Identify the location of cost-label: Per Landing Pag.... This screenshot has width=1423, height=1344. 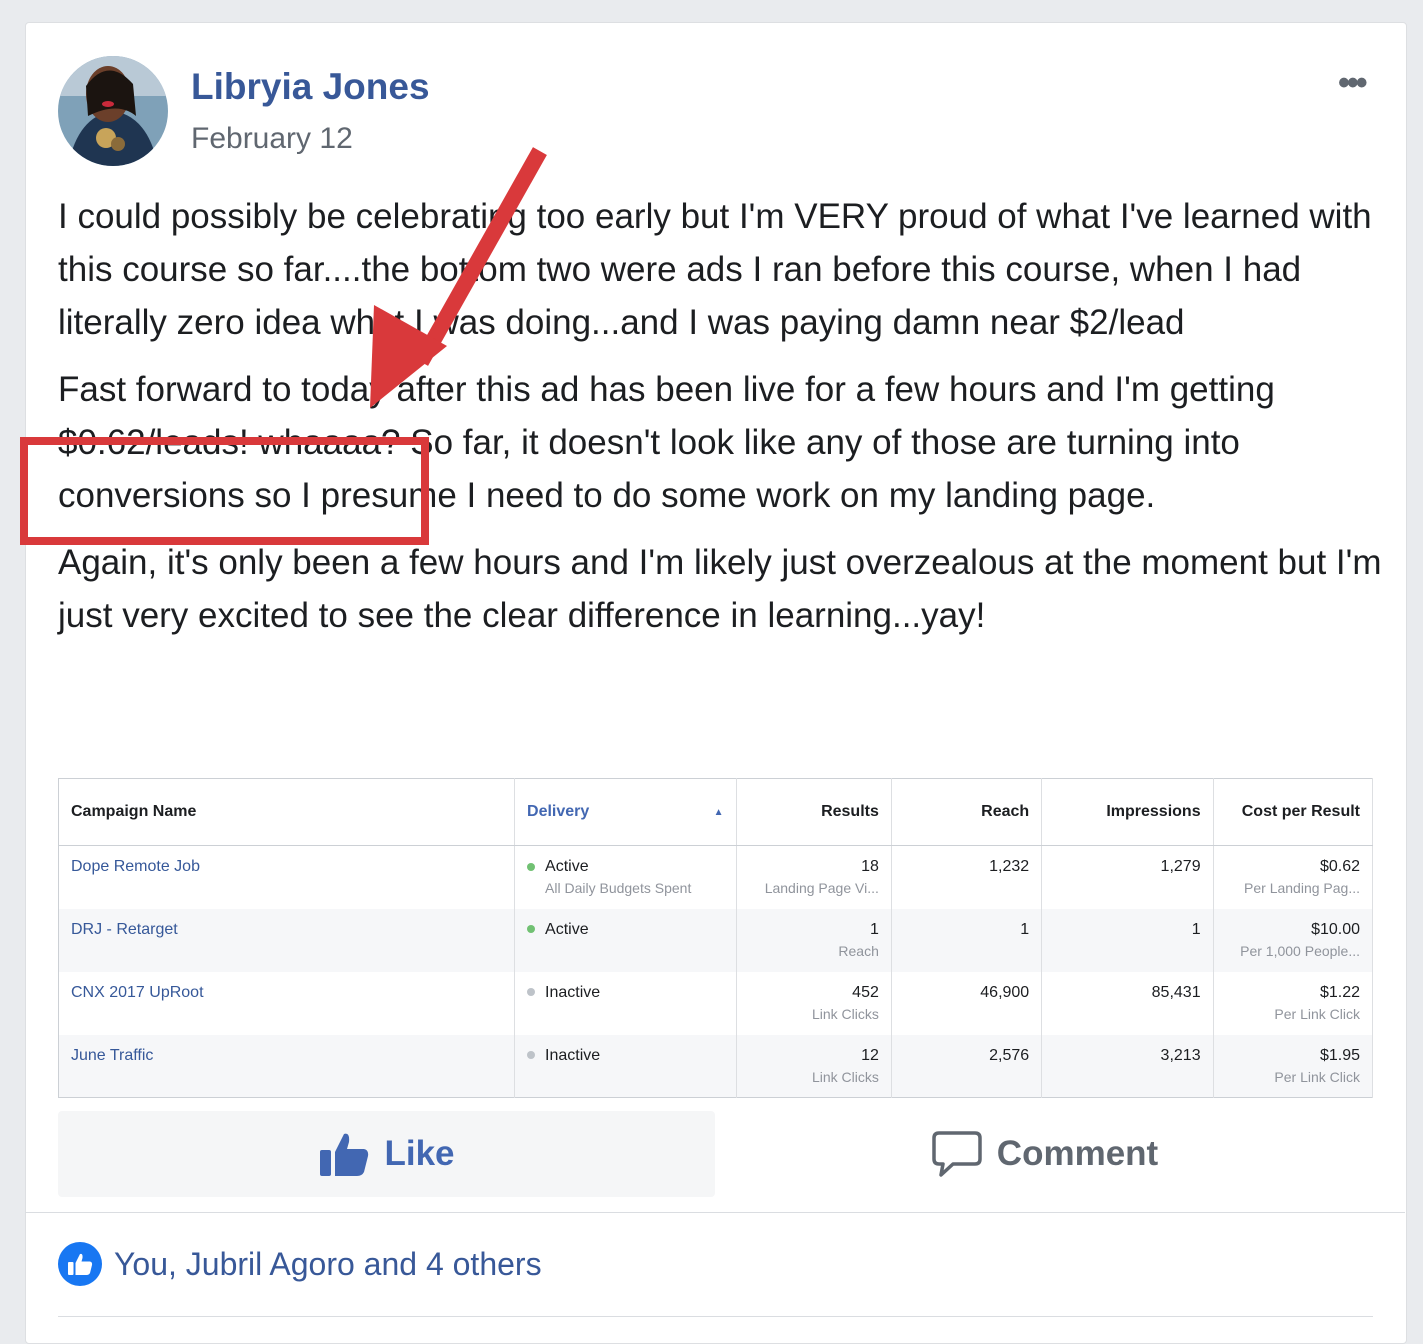
(1302, 888).